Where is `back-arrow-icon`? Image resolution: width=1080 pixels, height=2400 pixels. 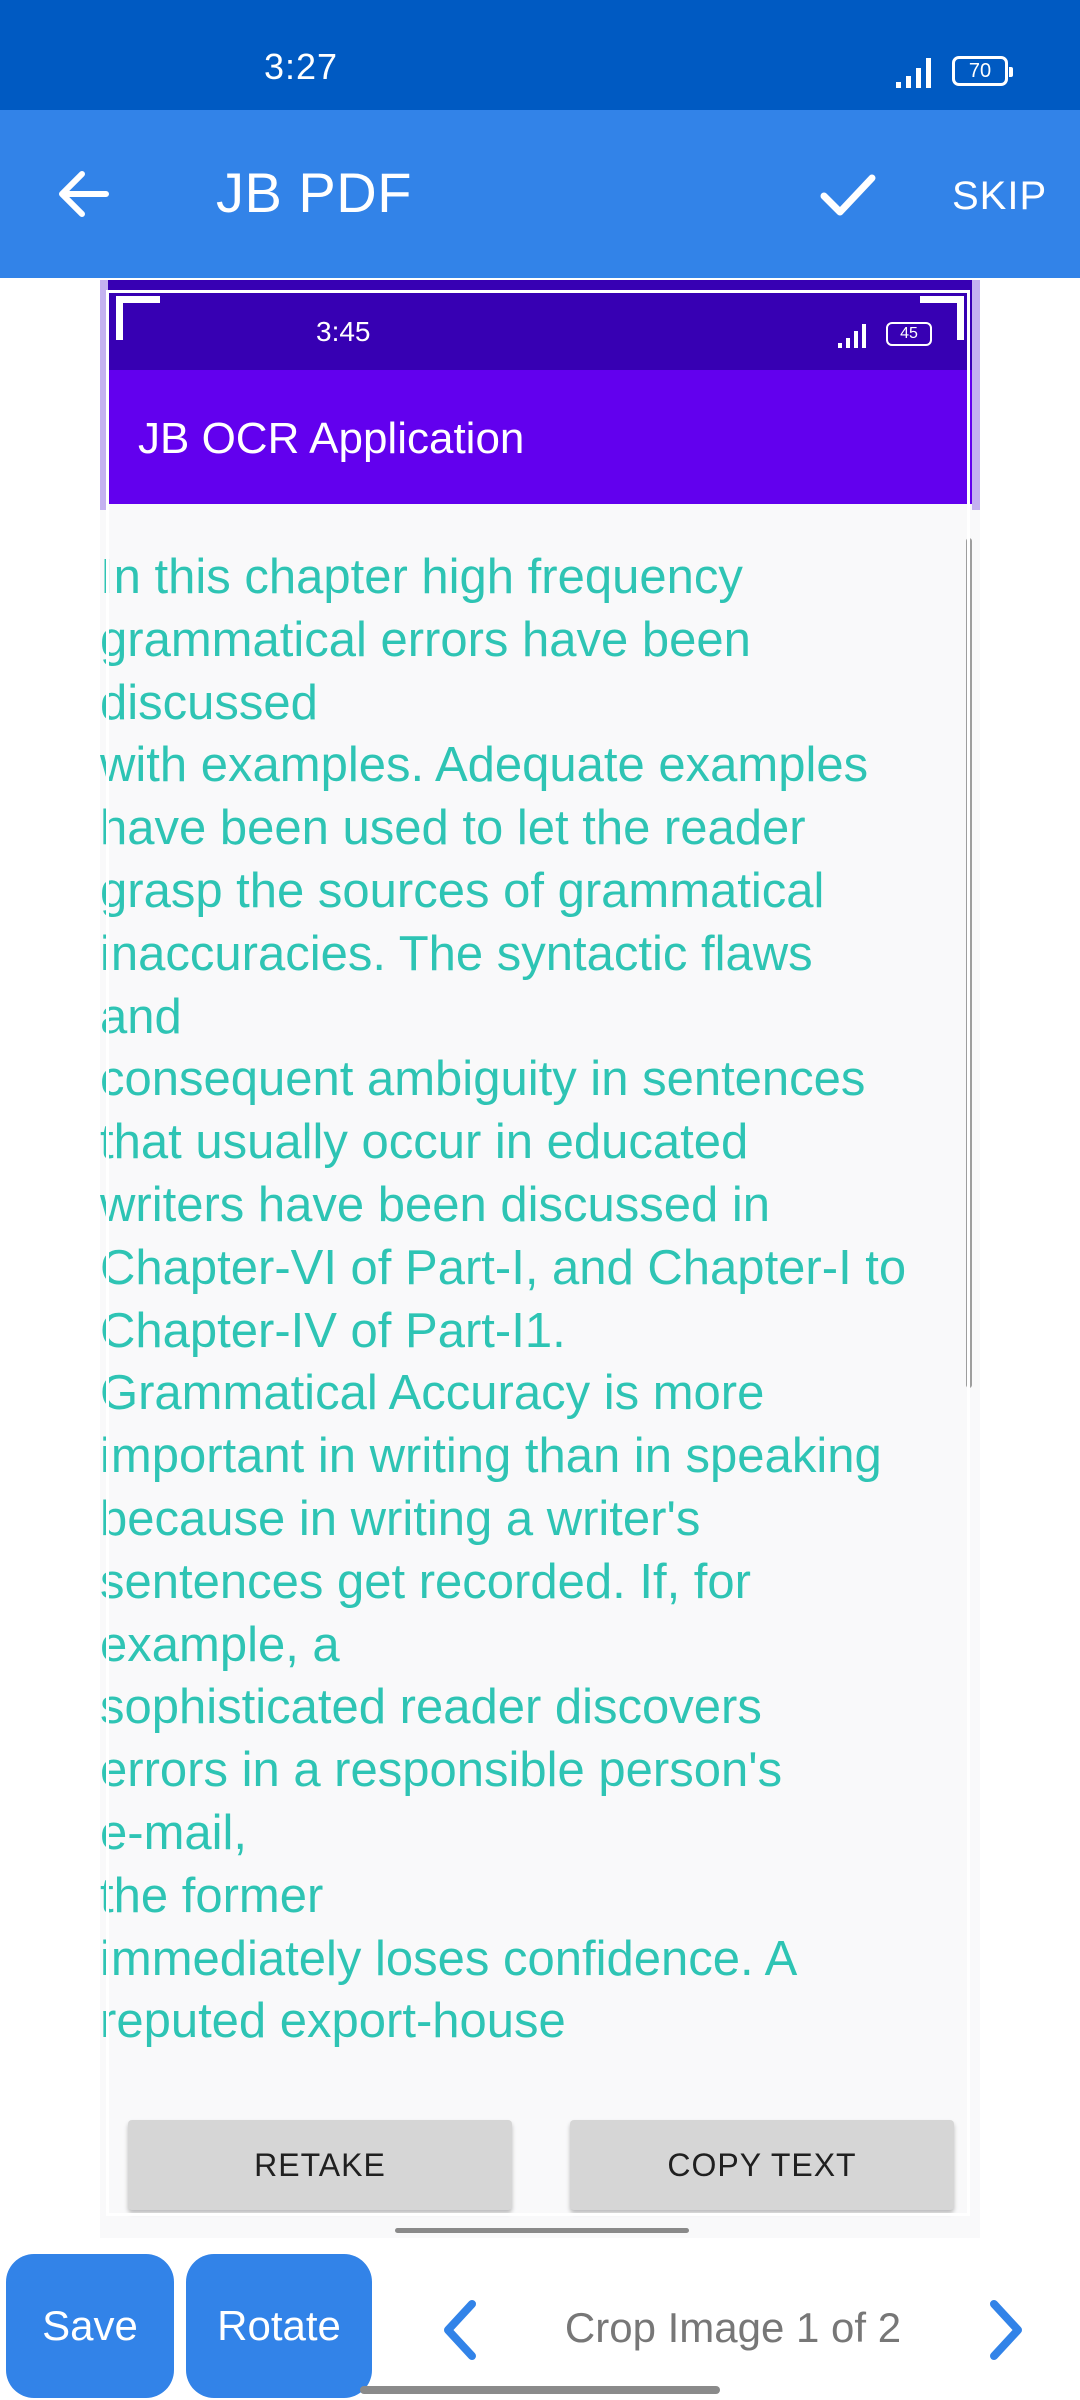 back-arrow-icon is located at coordinates (84, 194).